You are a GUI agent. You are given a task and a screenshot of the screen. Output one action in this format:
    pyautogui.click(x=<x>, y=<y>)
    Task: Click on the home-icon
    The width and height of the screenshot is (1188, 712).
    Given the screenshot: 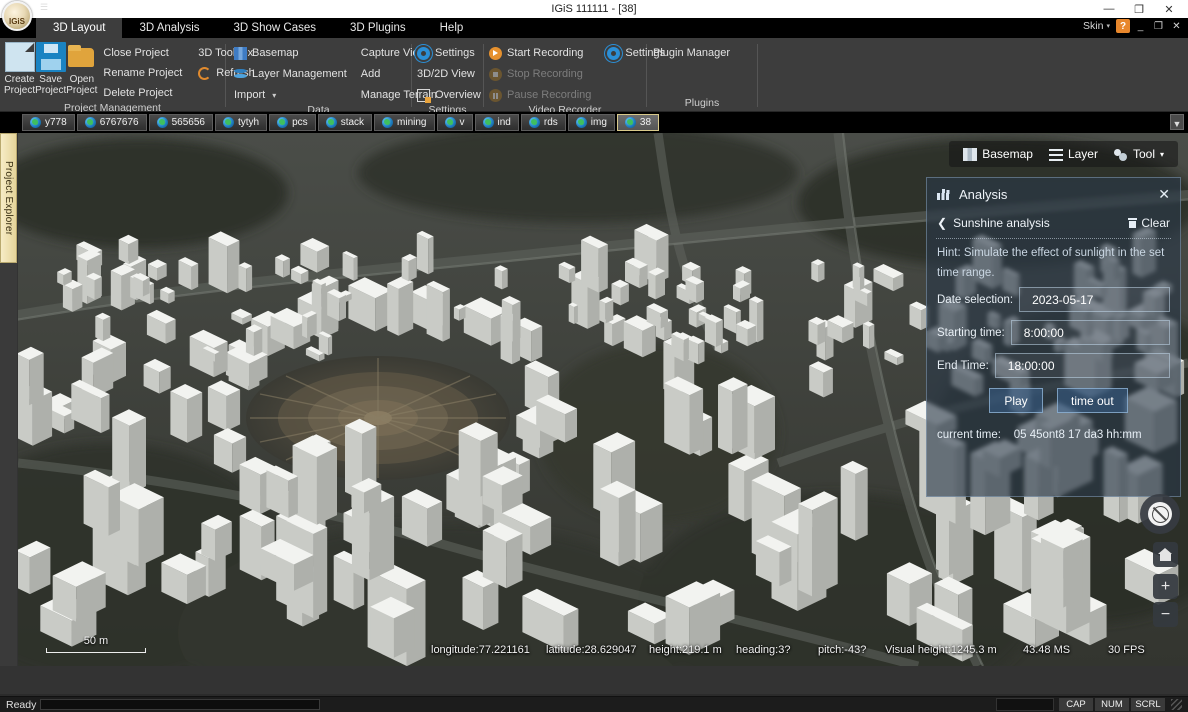 What is the action you would take?
    pyautogui.click(x=1165, y=554)
    